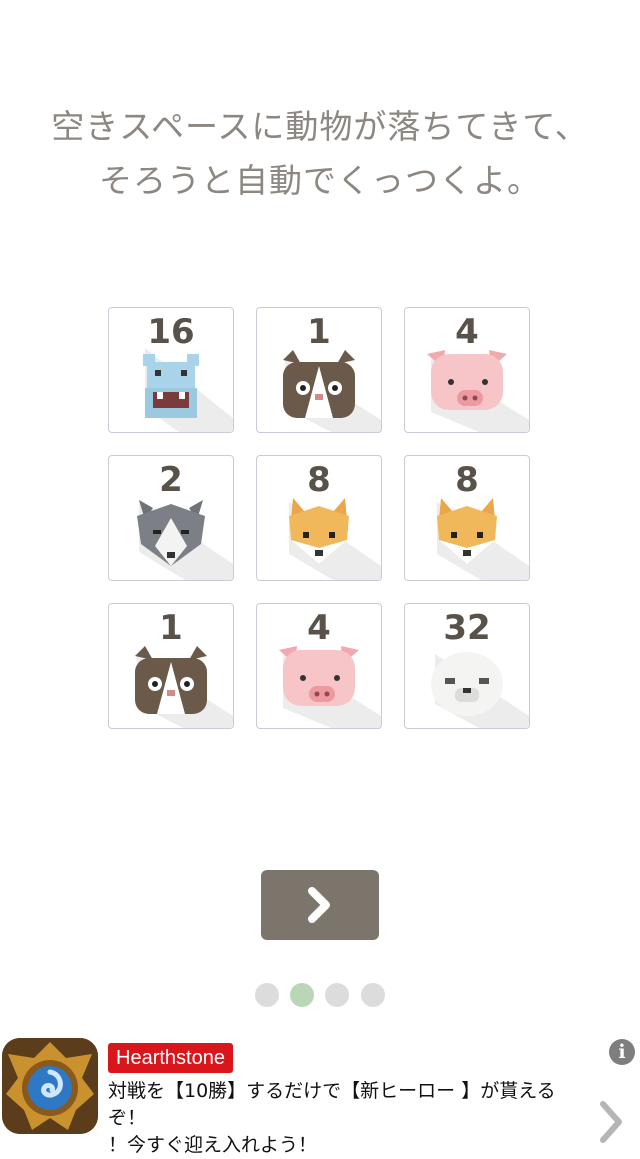  What do you see at coordinates (170, 1058) in the screenshot?
I see `ad-brand-label: Hearthstone` at bounding box center [170, 1058].